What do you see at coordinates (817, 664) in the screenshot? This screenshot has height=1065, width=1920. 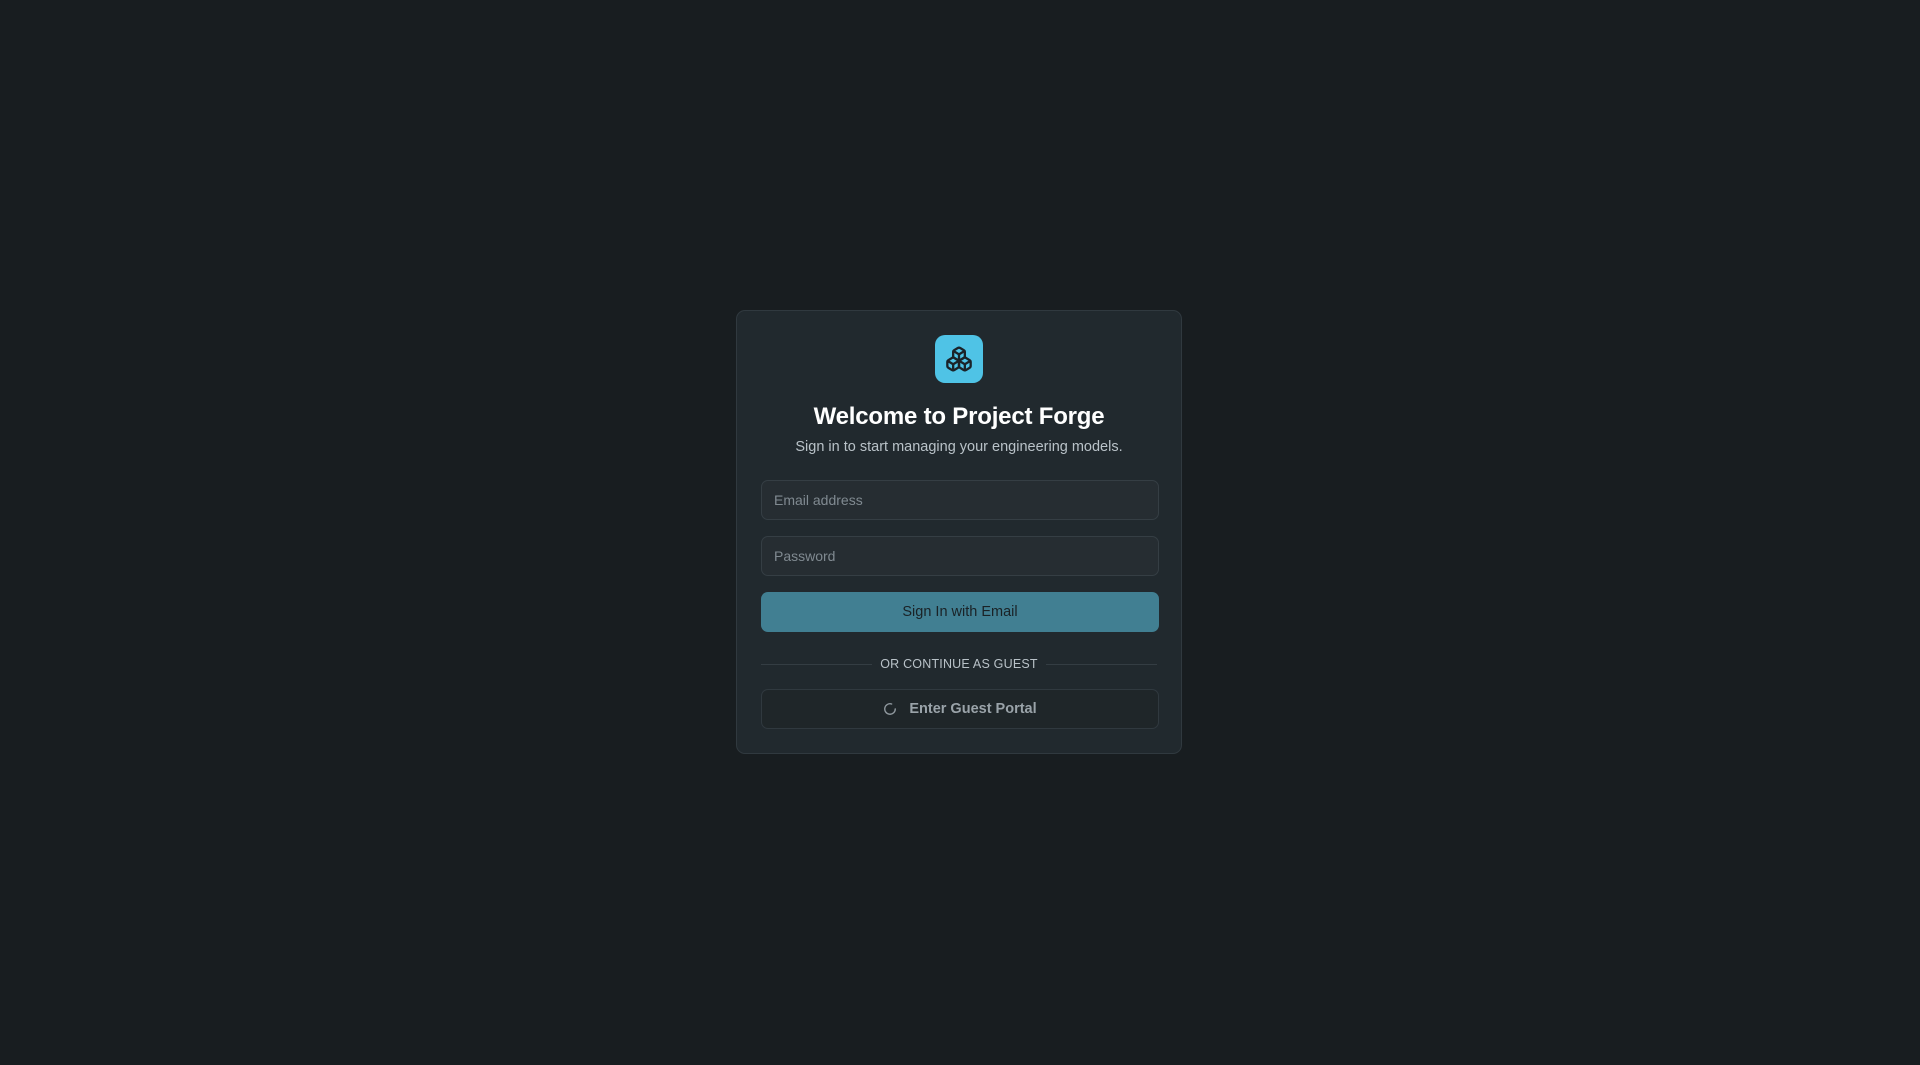 I see `divider-line-left` at bounding box center [817, 664].